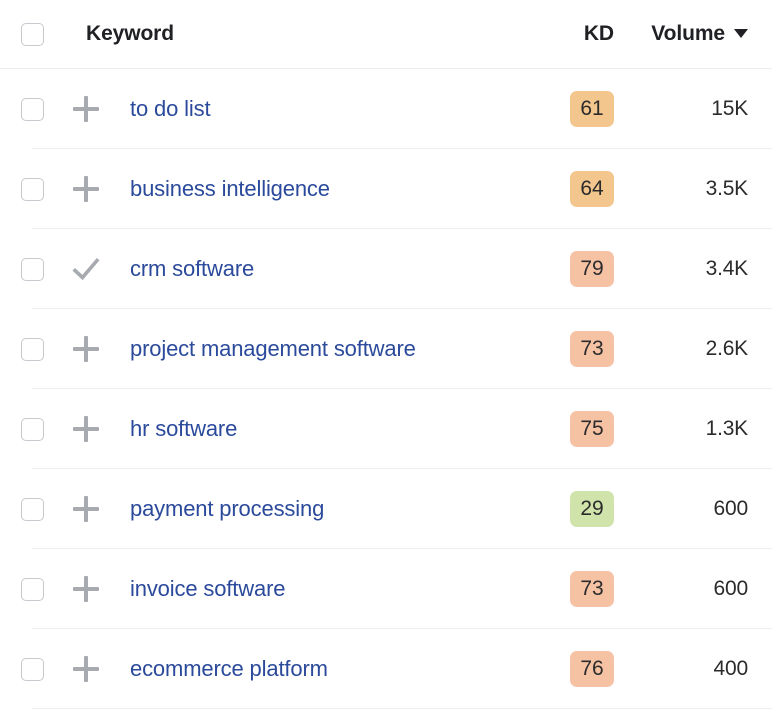 This screenshot has width=772, height=709. I want to click on volume-header-wrap: Volume, so click(699, 34).